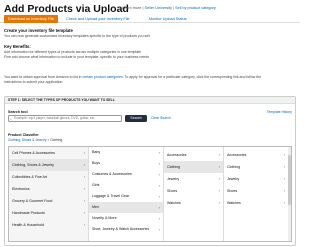  Describe the element at coordinates (38, 30) in the screenshot. I see `intro-heading: Create your inventory file template` at that location.